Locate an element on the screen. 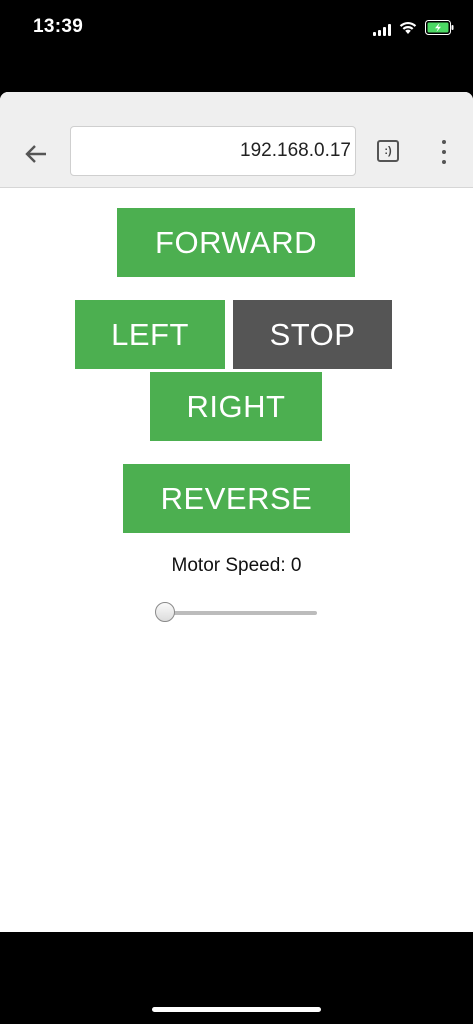 This screenshot has height=1024, width=473. home-indicator is located at coordinates (236, 1009).